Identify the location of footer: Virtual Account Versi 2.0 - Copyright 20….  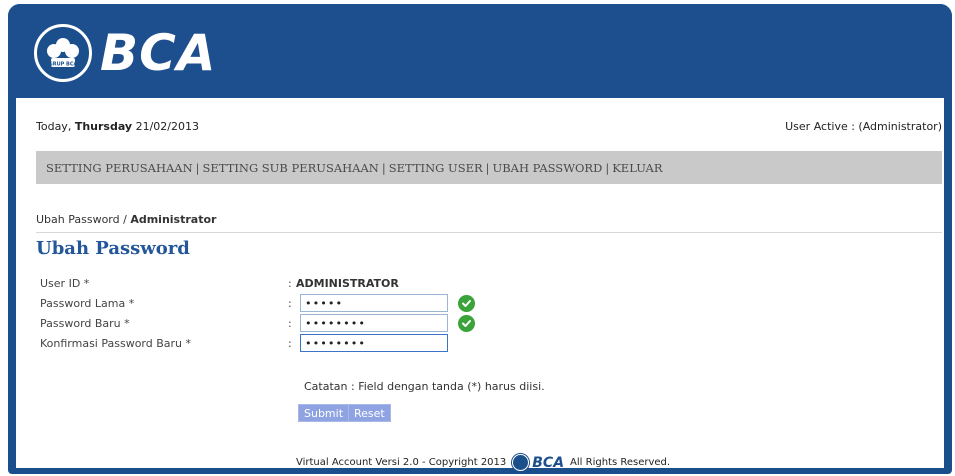
(483, 462).